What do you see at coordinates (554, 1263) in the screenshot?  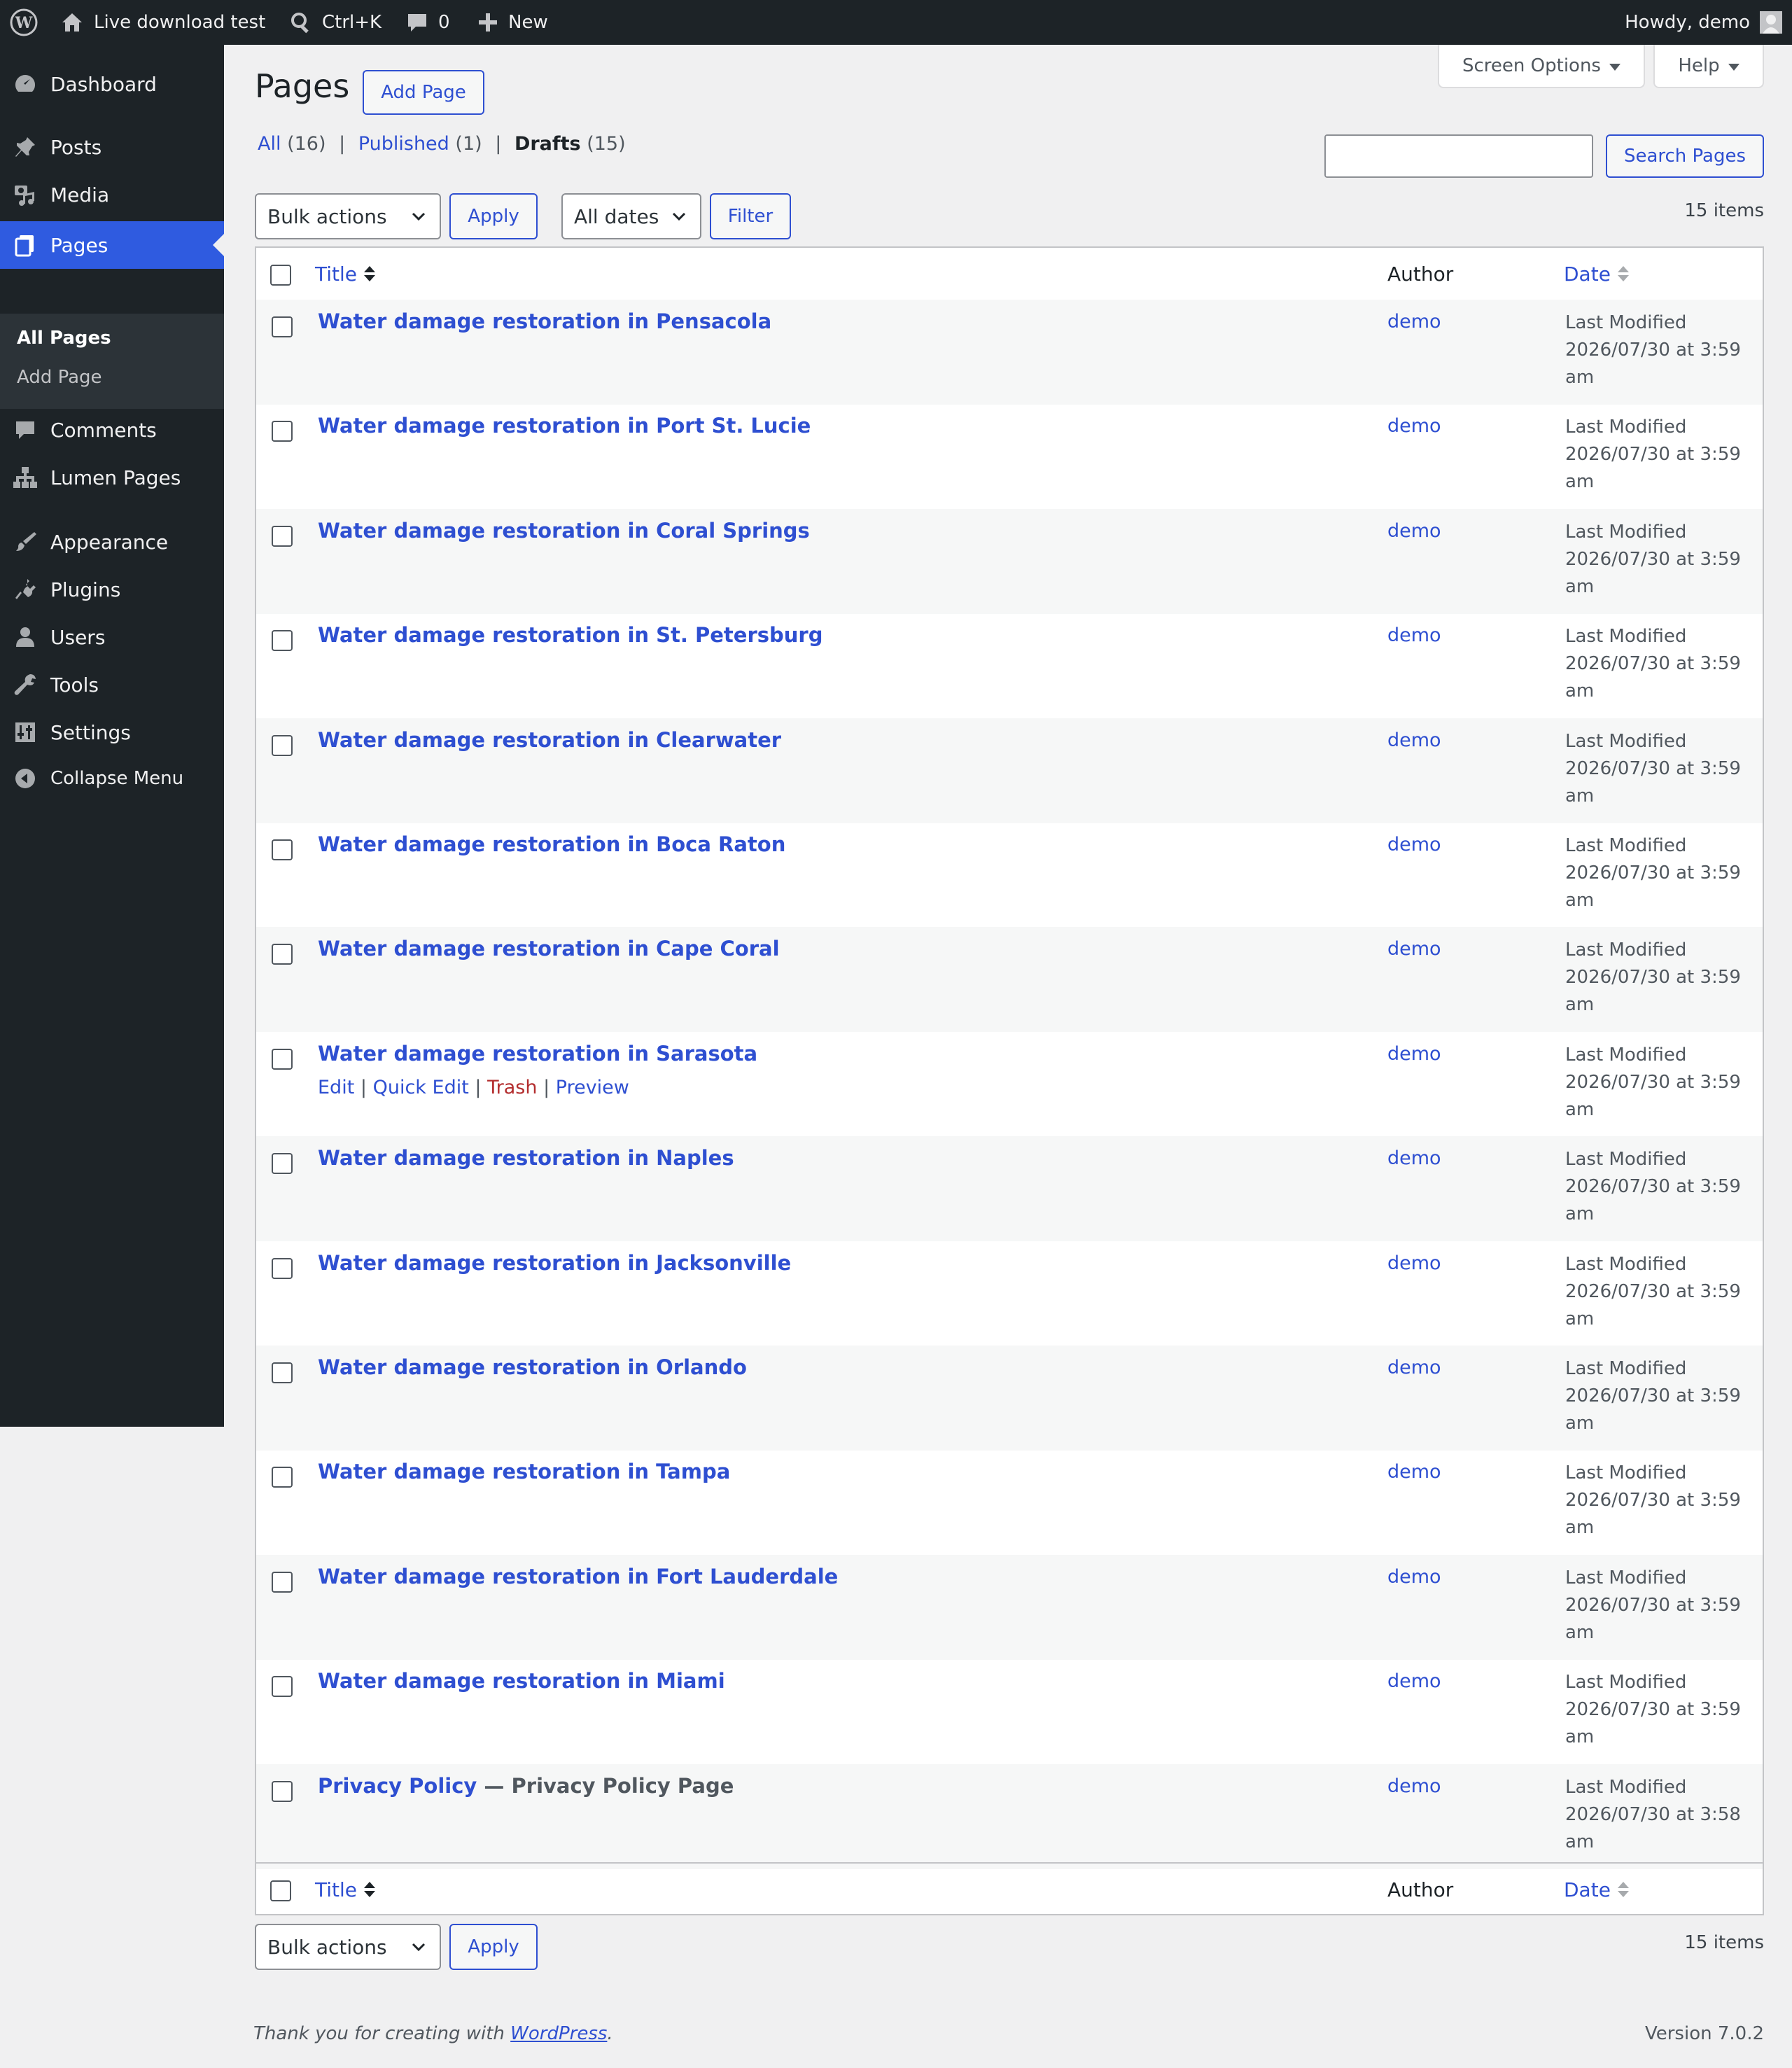 I see `row-title-link: Water damage restoration in Jacksonville` at bounding box center [554, 1263].